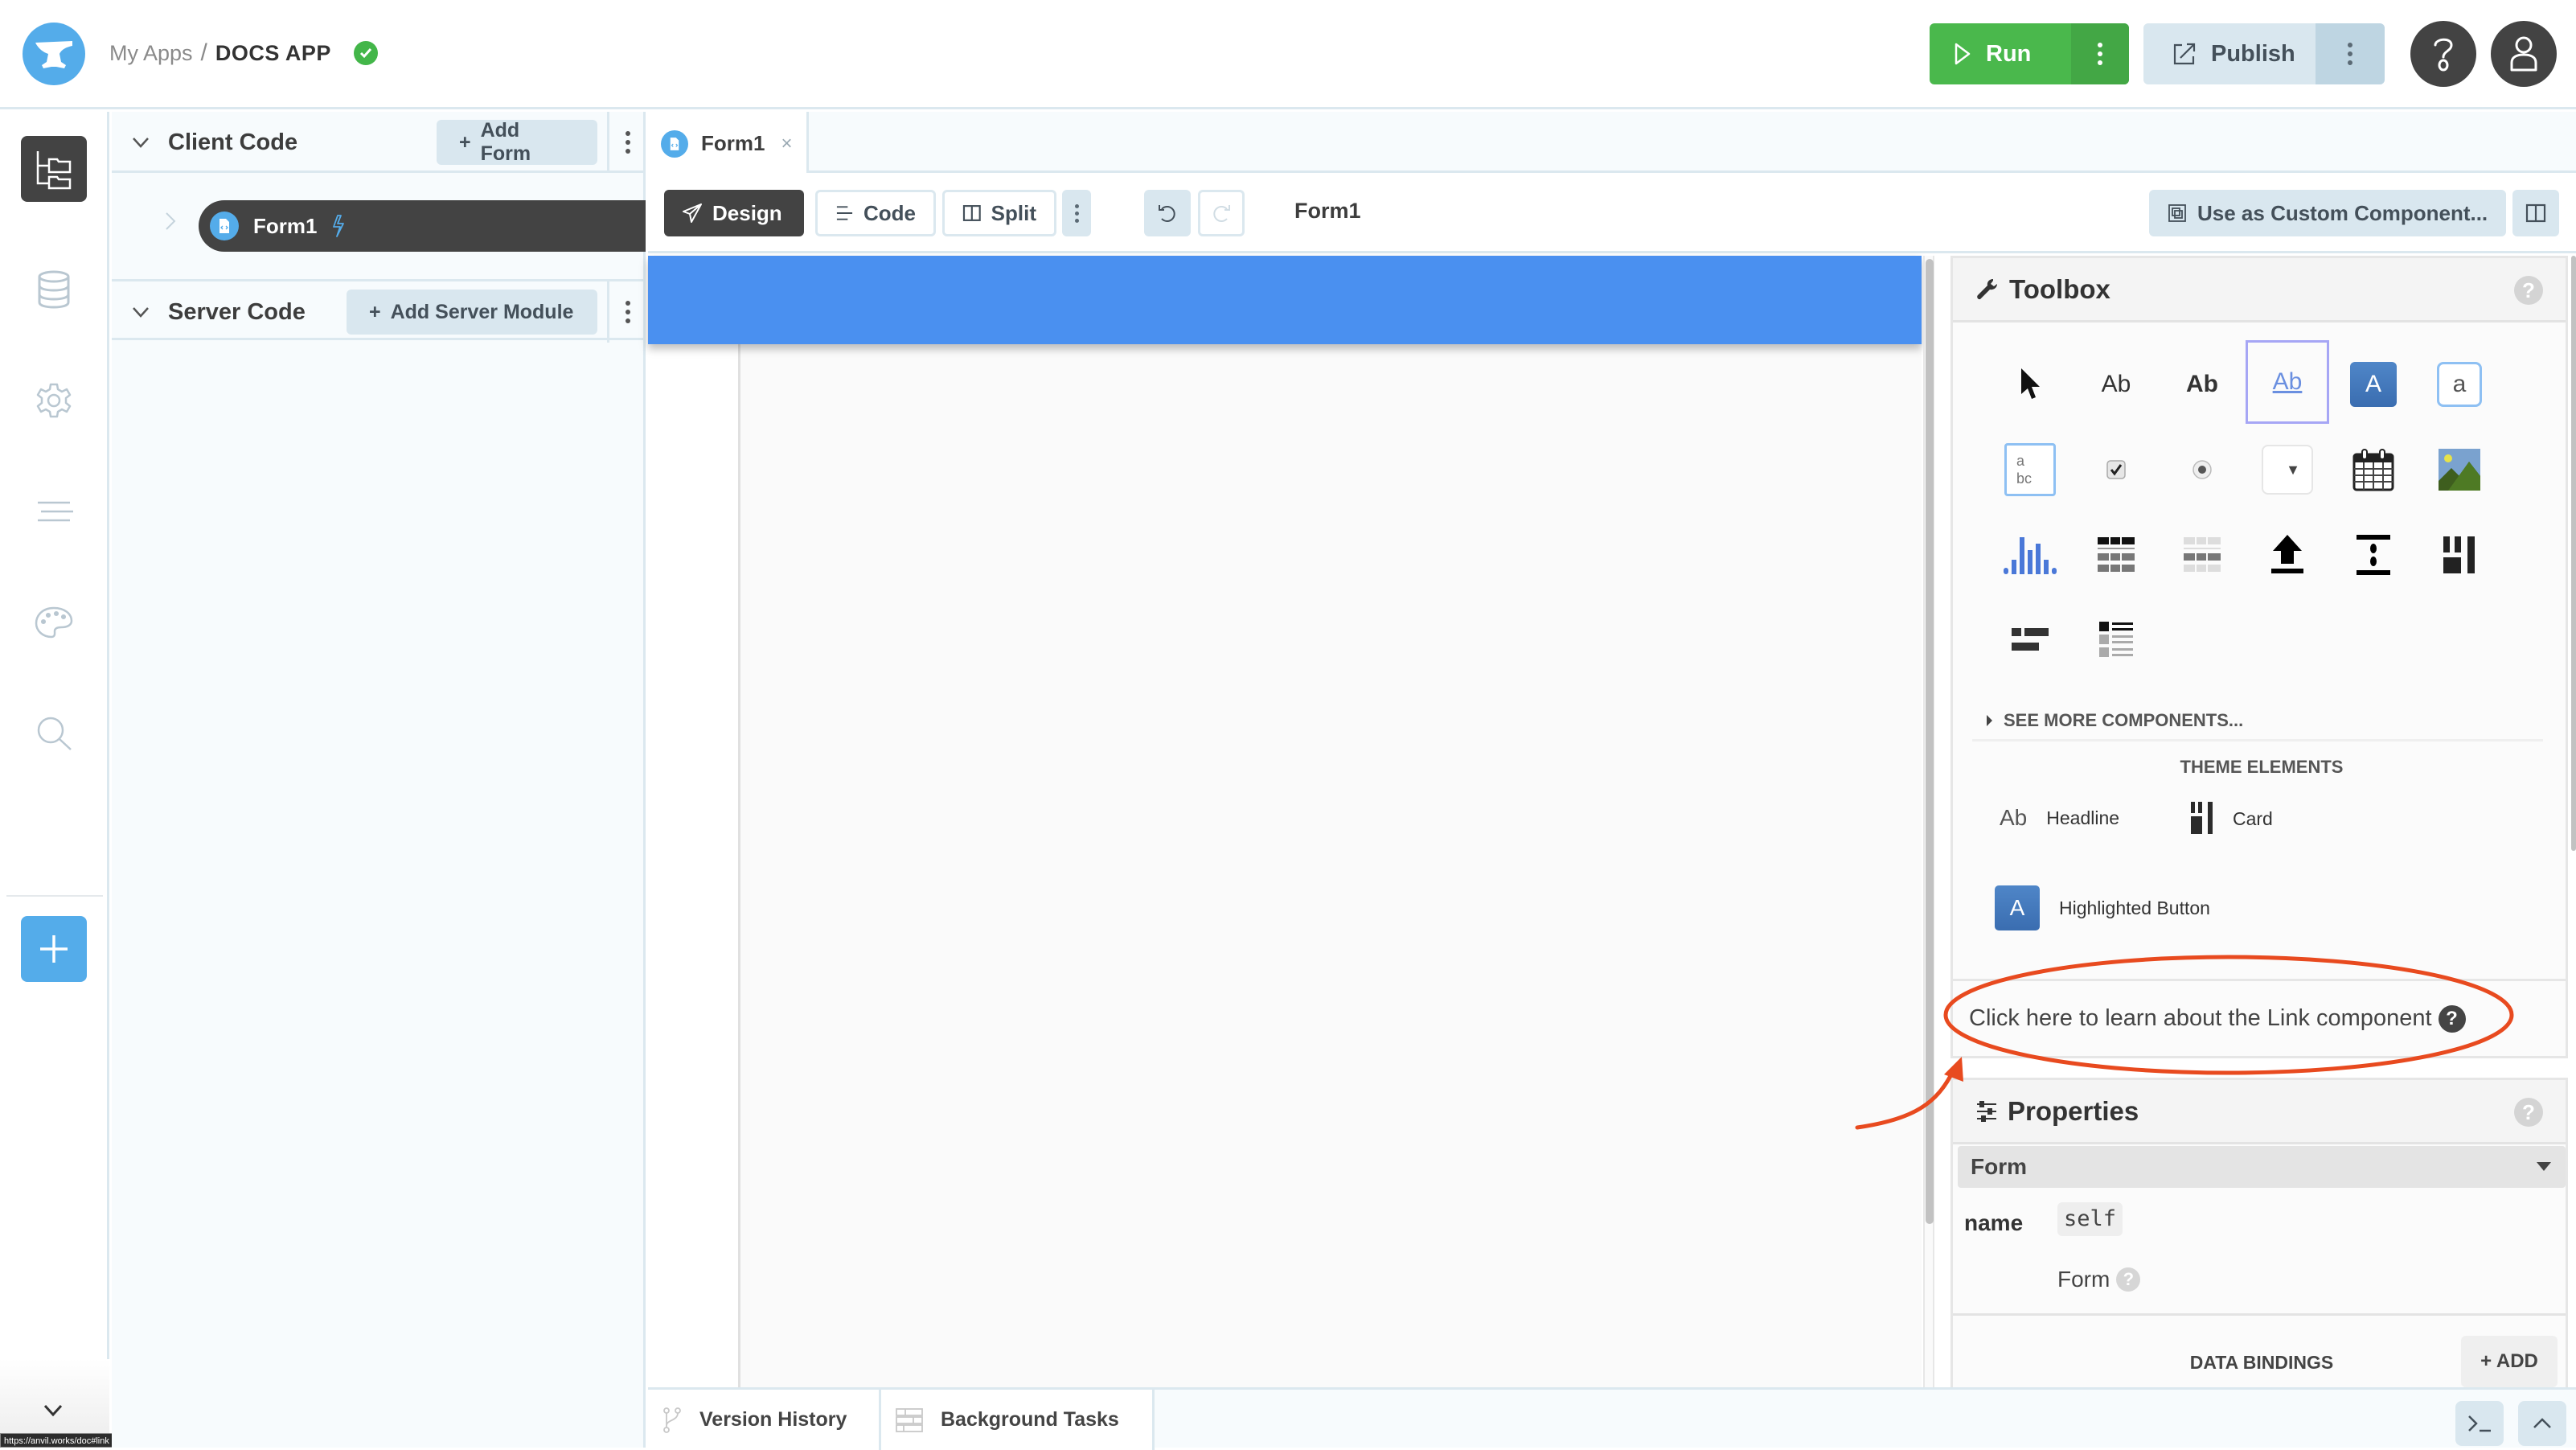 This screenshot has width=2576, height=1450. I want to click on add-server-module-button: + Add Server Module, so click(472, 312).